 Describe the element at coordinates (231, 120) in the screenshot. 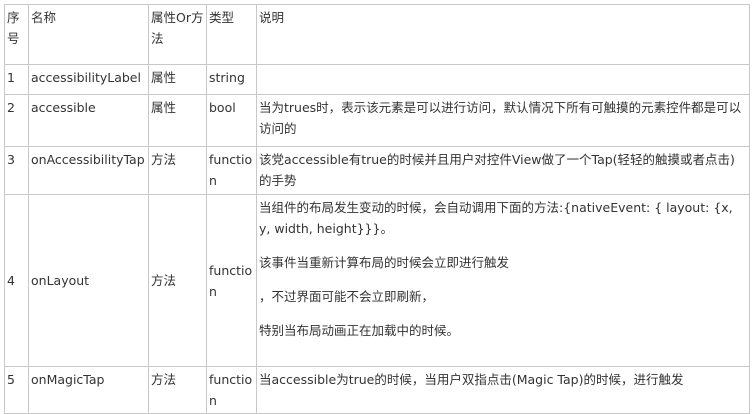

I see `row-type: bool` at that location.